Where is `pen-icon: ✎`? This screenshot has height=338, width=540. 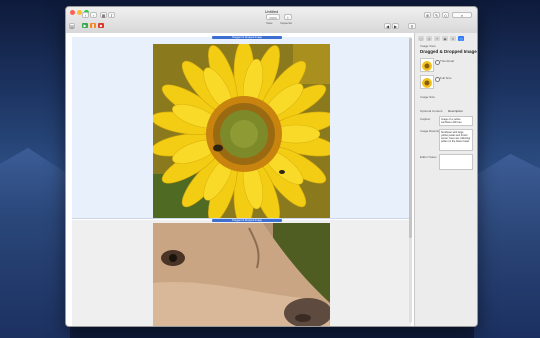 pen-icon: ✎ is located at coordinates (436, 15).